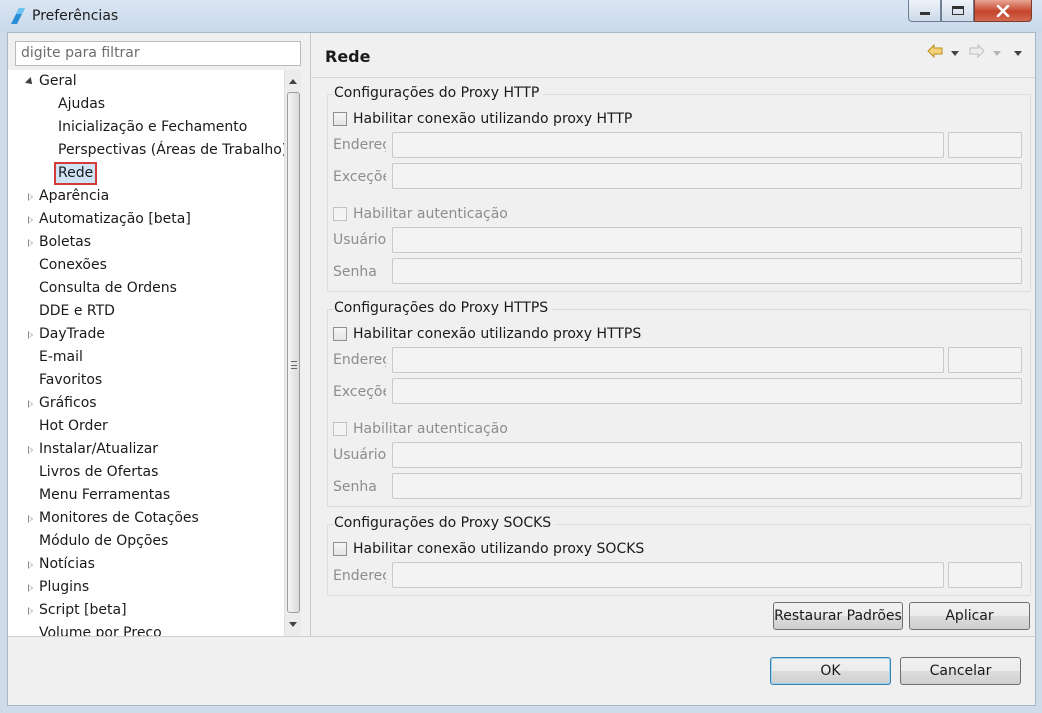 This screenshot has width=1042, height=713. What do you see at coordinates (830, 671) in the screenshot?
I see `ok-button: OK` at bounding box center [830, 671].